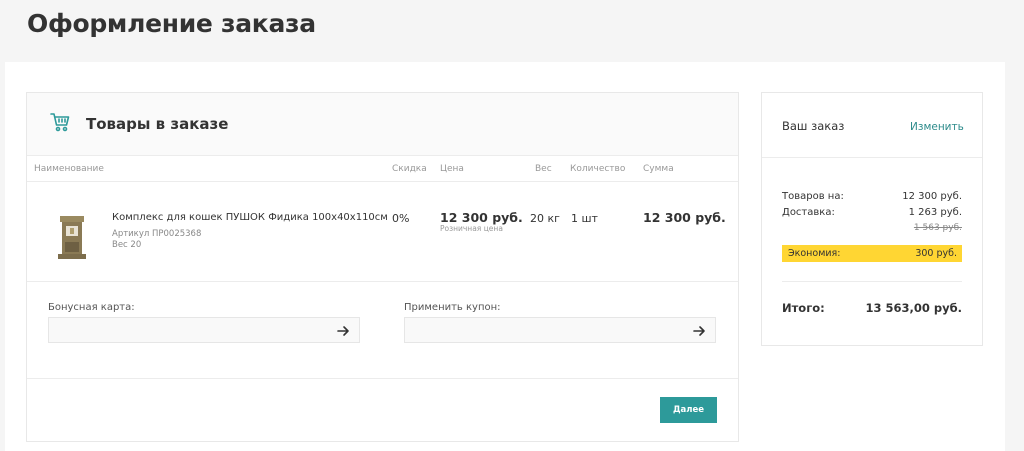 This screenshot has width=1024, height=451. I want to click on item-weight: 20 кг, so click(545, 218).